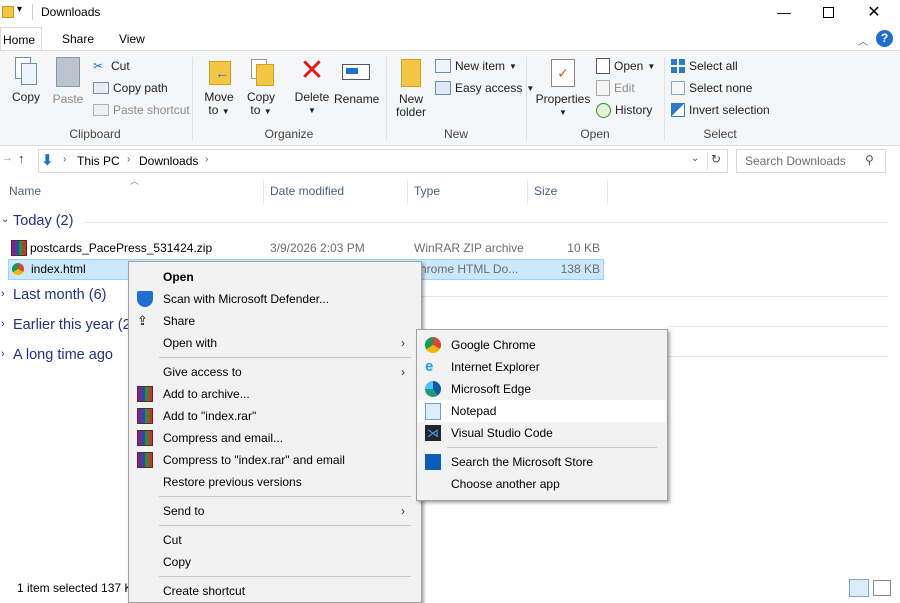 This screenshot has width=900, height=603. Describe the element at coordinates (312, 86) in the screenshot. I see `delete-button: ✕ Delete ▼` at that location.